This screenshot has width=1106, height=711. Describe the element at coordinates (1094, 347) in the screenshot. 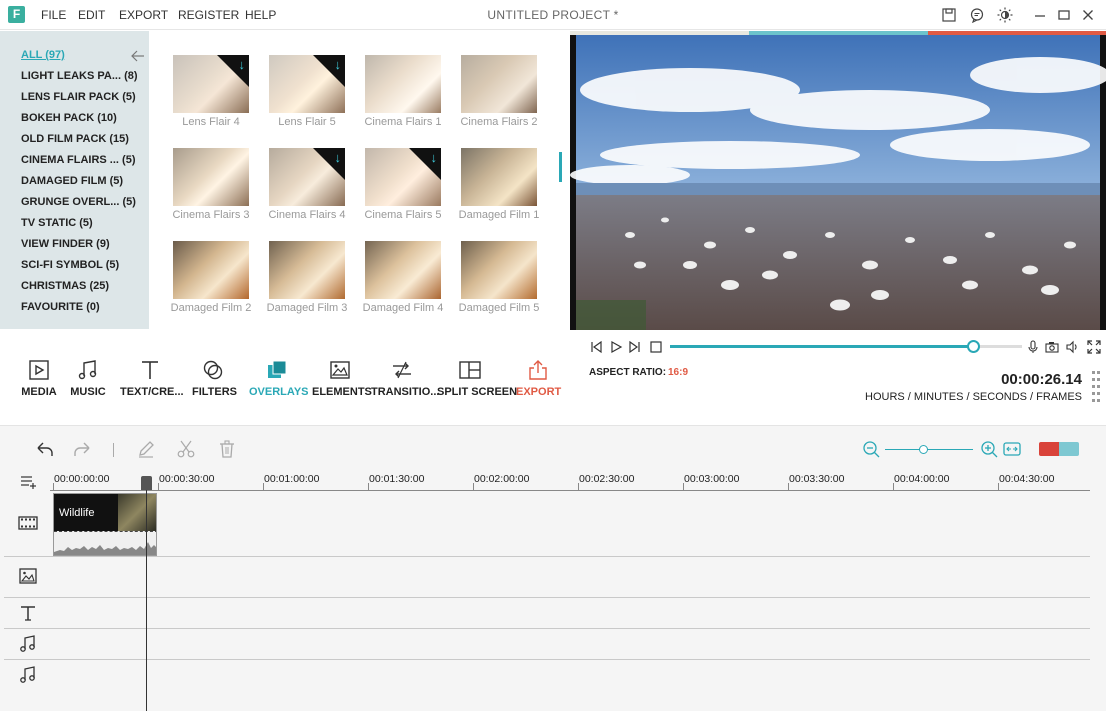

I see `fullscreen-icon` at that location.